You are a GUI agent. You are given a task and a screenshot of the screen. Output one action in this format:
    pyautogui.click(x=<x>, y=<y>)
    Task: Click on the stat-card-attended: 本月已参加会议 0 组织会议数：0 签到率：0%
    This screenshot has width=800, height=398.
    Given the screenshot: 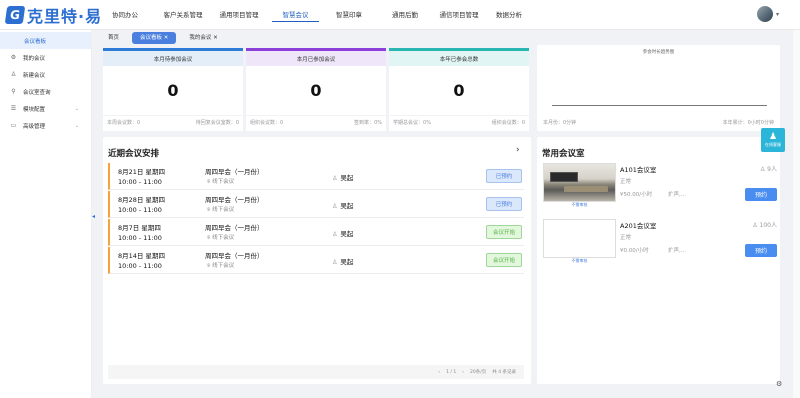 What is the action you would take?
    pyautogui.click(x=316, y=89)
    